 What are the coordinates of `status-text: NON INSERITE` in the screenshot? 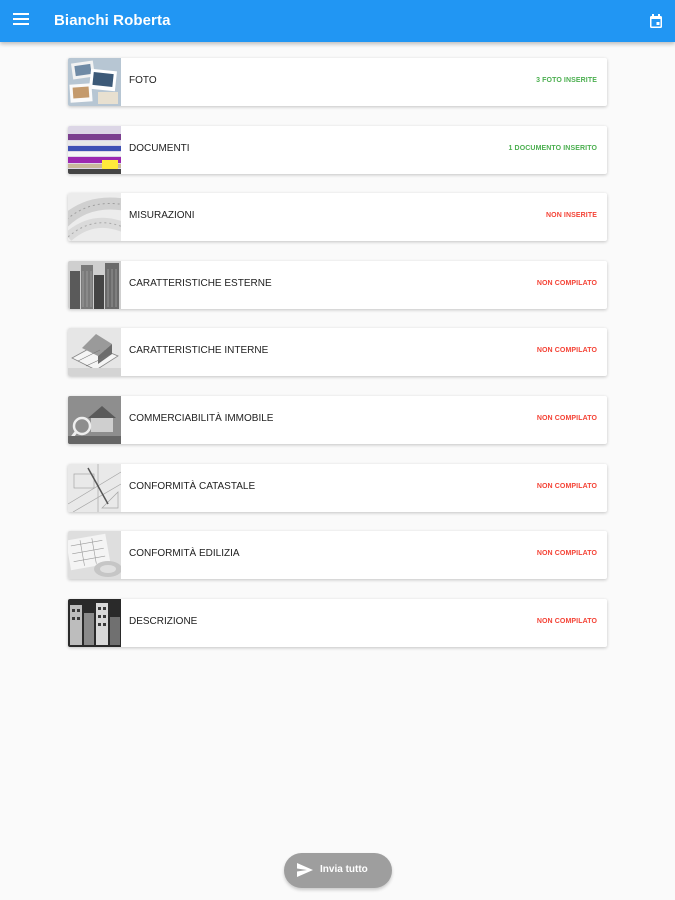 It's located at (571, 216).